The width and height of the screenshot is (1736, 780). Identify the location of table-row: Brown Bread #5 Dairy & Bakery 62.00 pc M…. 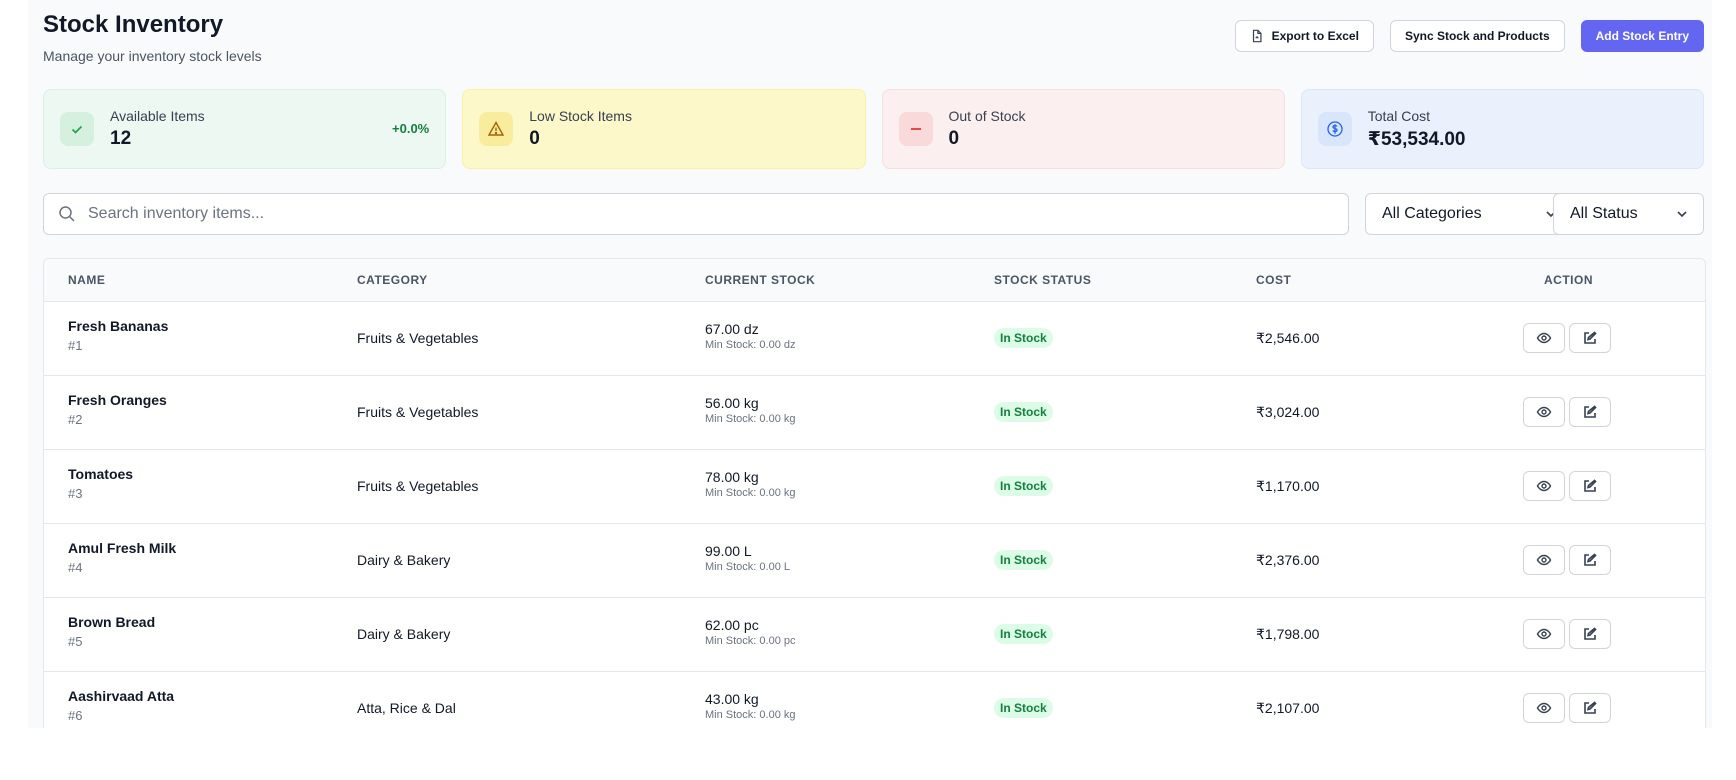
(874, 635).